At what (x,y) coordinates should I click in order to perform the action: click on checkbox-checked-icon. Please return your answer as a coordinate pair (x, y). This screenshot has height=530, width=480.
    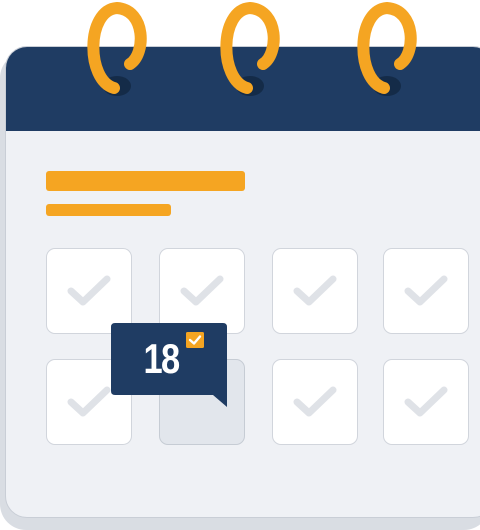
    Looking at the image, I should click on (195, 340).